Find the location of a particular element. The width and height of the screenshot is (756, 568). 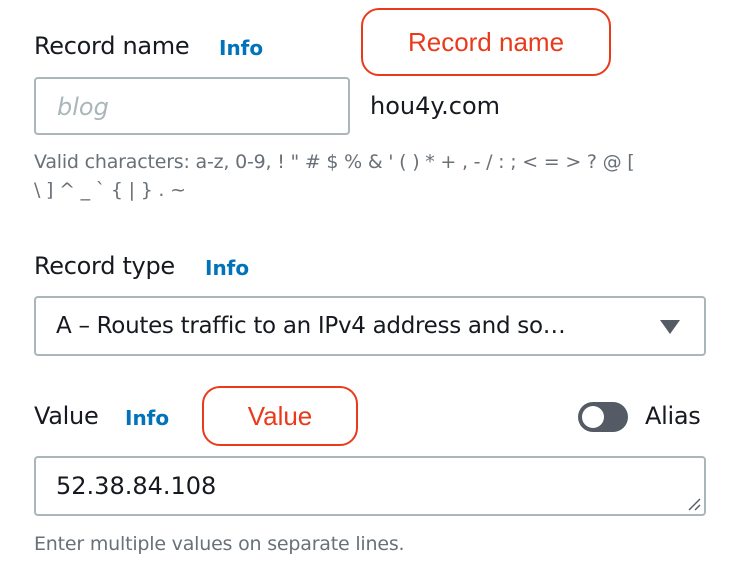

resize-handle-icon is located at coordinates (694, 504).